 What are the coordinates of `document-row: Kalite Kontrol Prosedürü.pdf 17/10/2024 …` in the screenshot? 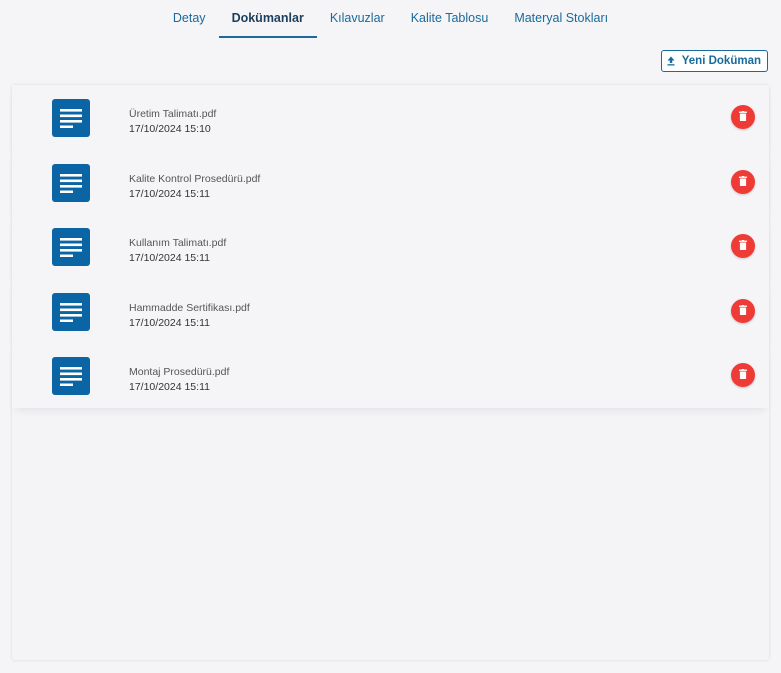 It's located at (390, 181).